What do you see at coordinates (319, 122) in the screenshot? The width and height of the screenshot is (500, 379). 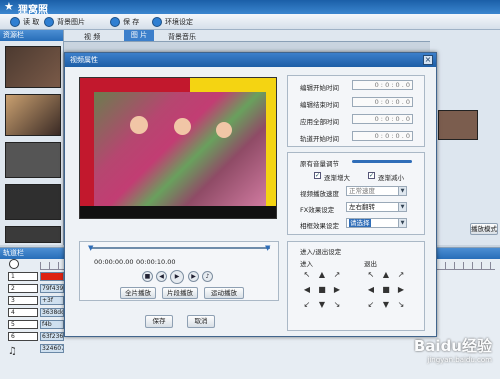 I see `apply-all-label: 应用全部时间` at bounding box center [319, 122].